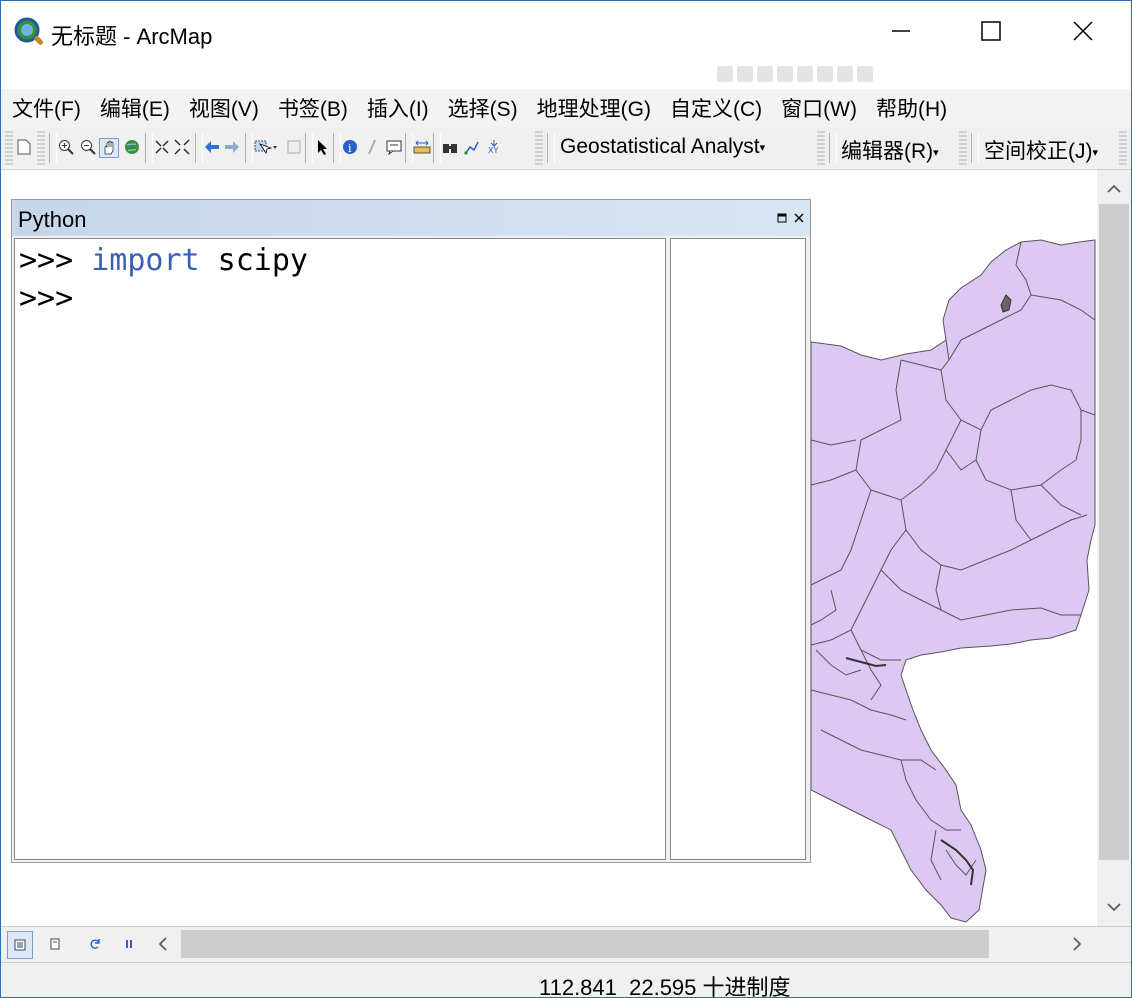 The height and width of the screenshot is (998, 1132). What do you see at coordinates (665, 986) in the screenshot?
I see `coordinate-readout: 112.841 22.595 十进制度` at bounding box center [665, 986].